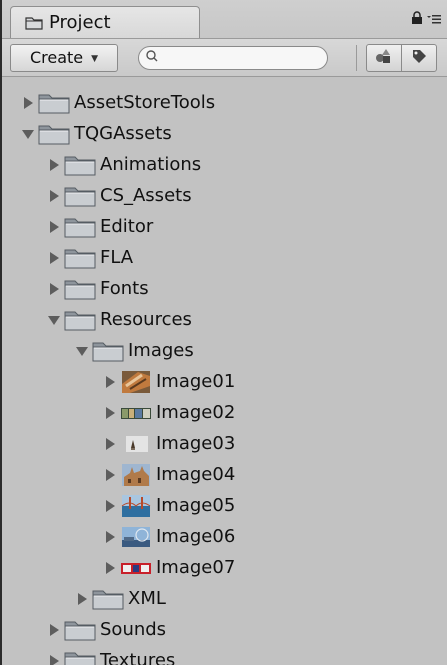  Describe the element at coordinates (196, 536) in the screenshot. I see `tree-item-label: Image06` at that location.